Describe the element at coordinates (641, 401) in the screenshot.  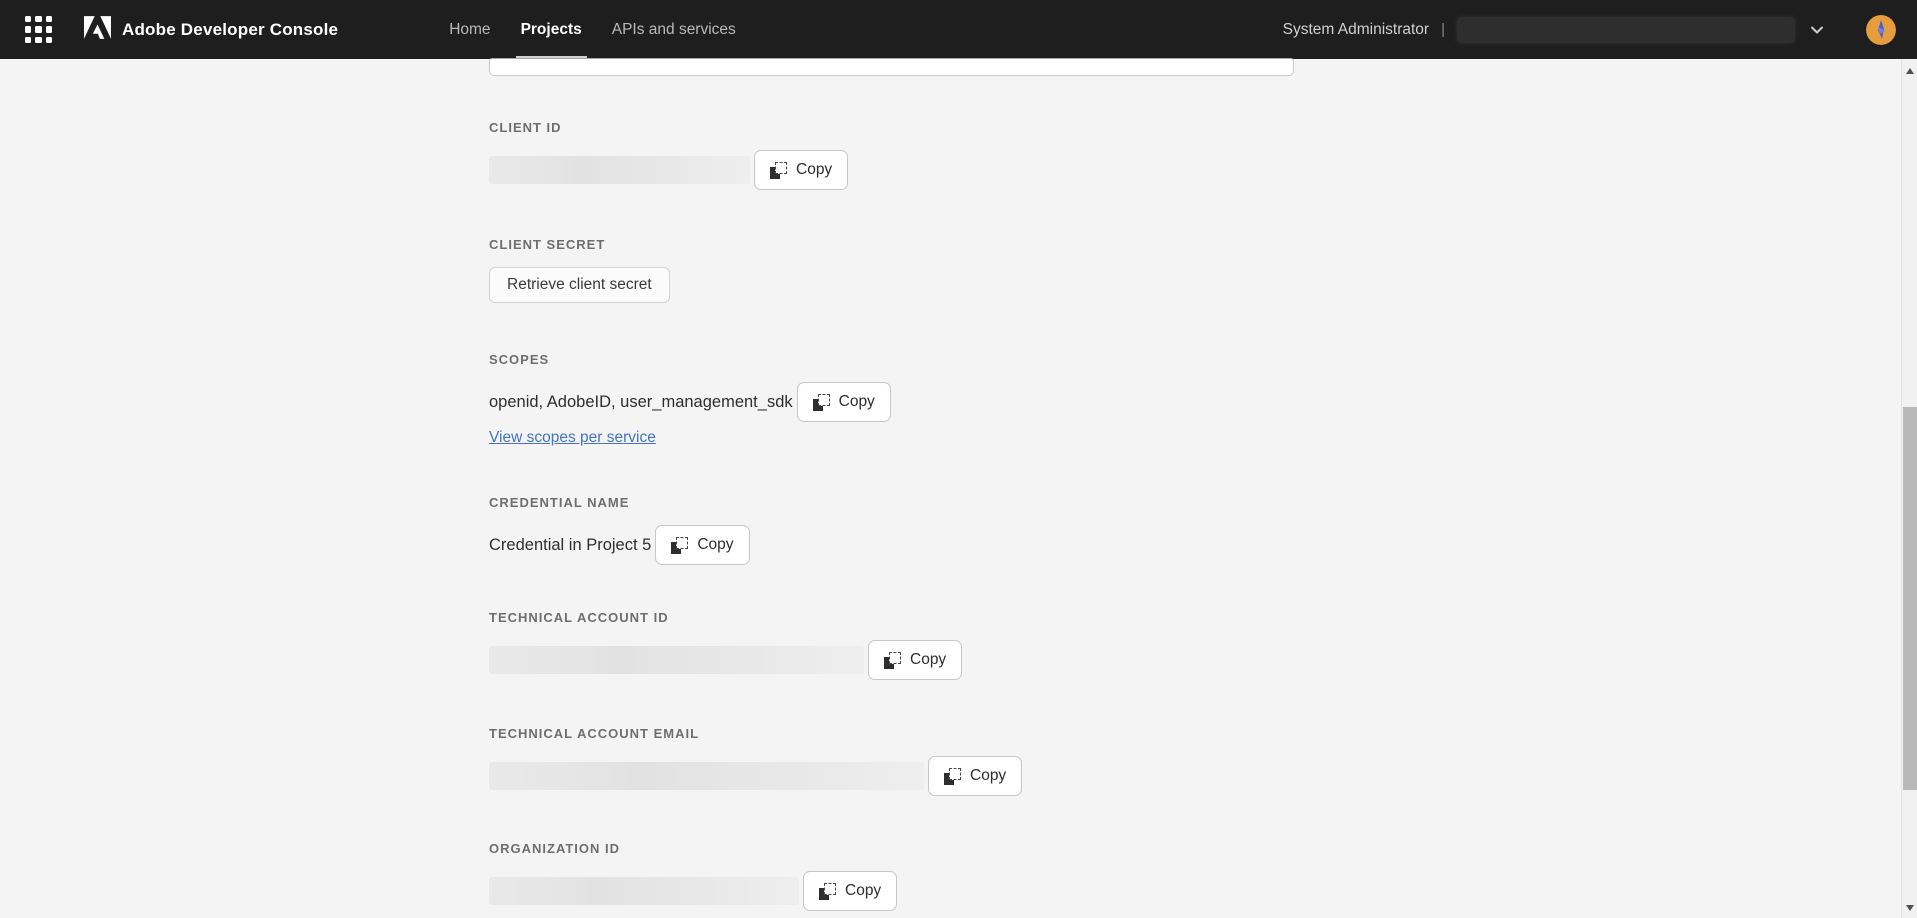
I see `scopes-value: openid, AdobeID, user_management_sdk` at that location.